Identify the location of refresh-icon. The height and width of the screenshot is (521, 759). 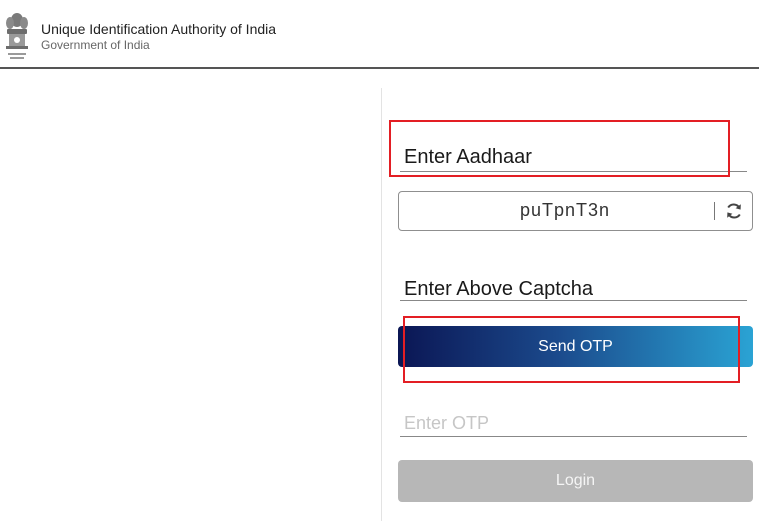
(734, 211).